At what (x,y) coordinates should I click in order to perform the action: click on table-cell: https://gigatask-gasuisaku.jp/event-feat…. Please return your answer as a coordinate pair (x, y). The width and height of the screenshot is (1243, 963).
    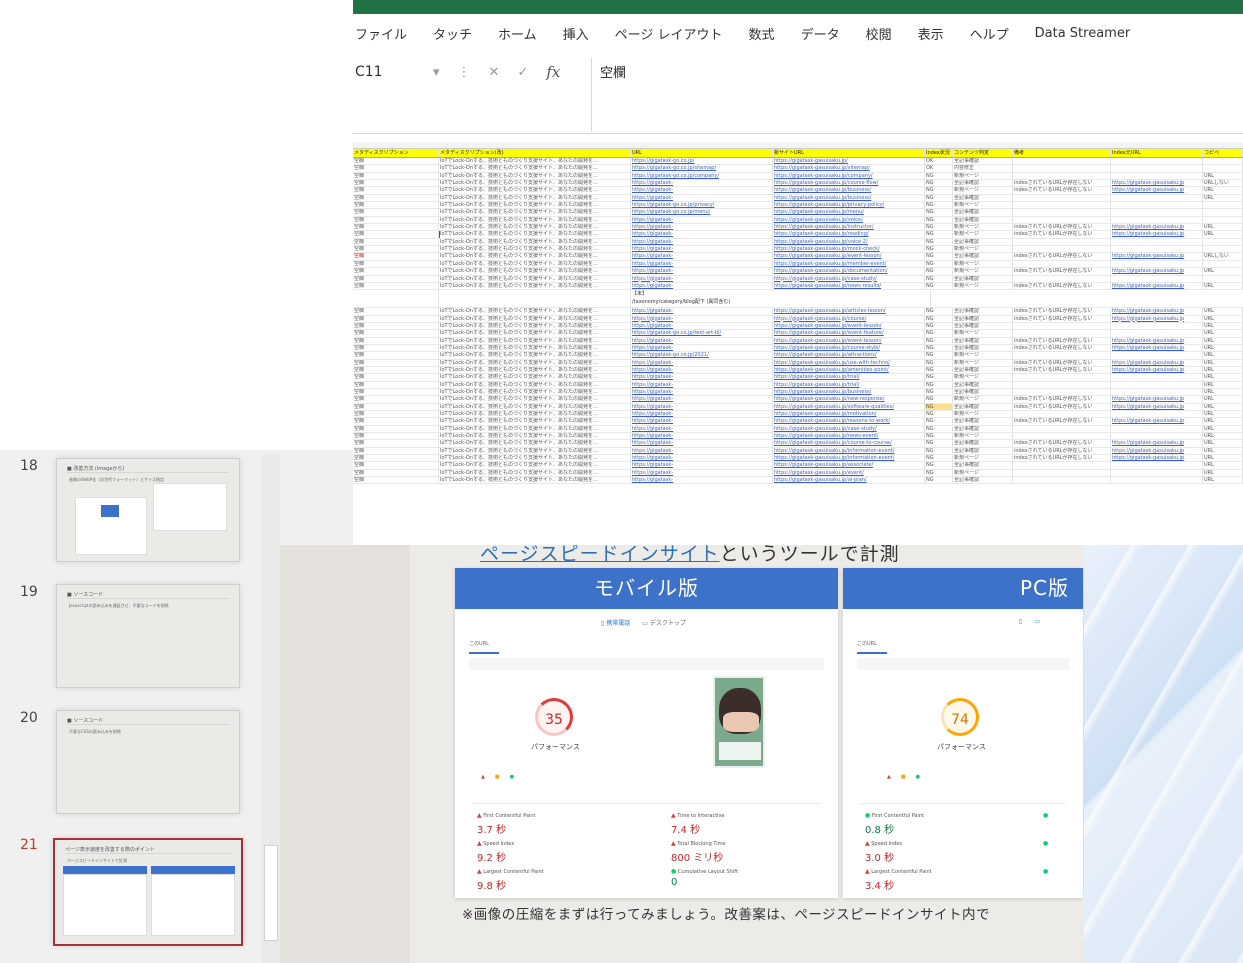
    Looking at the image, I should click on (849, 333).